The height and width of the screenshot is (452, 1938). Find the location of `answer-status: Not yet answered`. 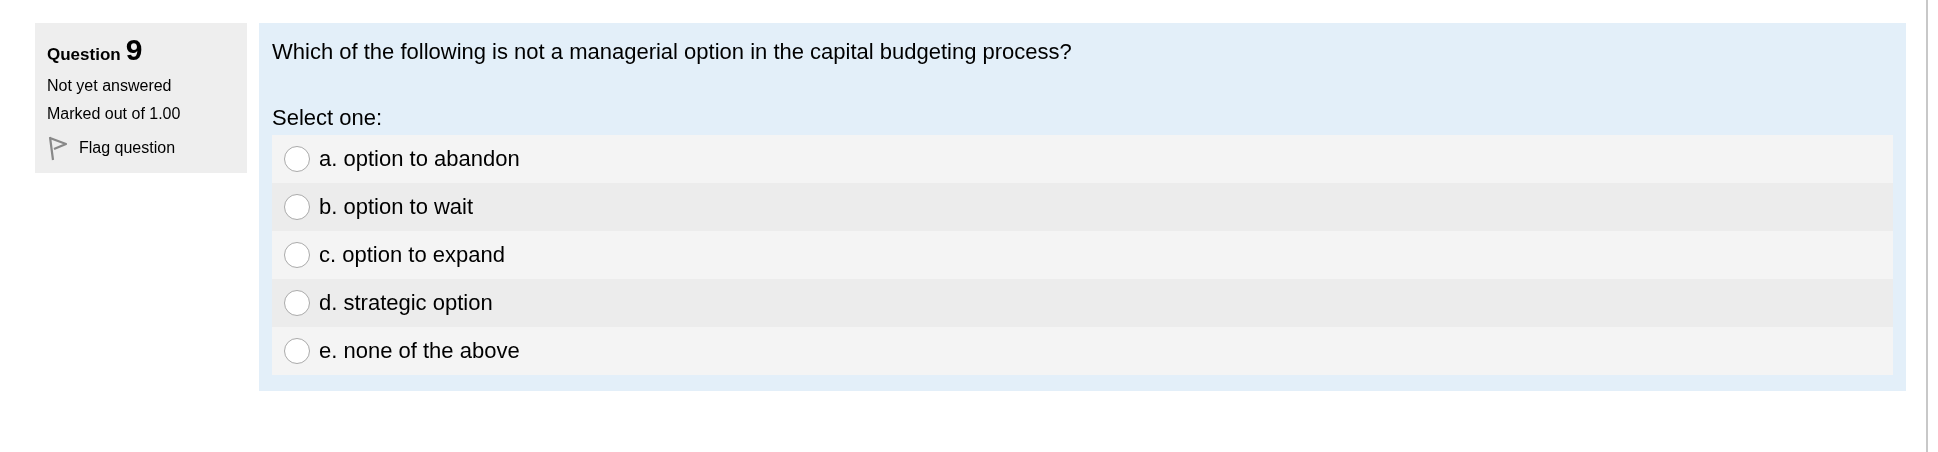

answer-status: Not yet answered is located at coordinates (110, 86).